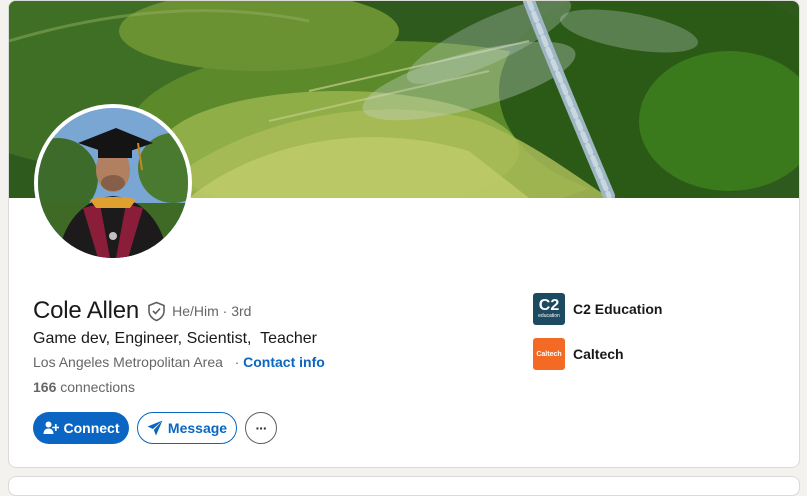 This screenshot has width=807, height=496. I want to click on connections-number: 166, so click(45, 387).